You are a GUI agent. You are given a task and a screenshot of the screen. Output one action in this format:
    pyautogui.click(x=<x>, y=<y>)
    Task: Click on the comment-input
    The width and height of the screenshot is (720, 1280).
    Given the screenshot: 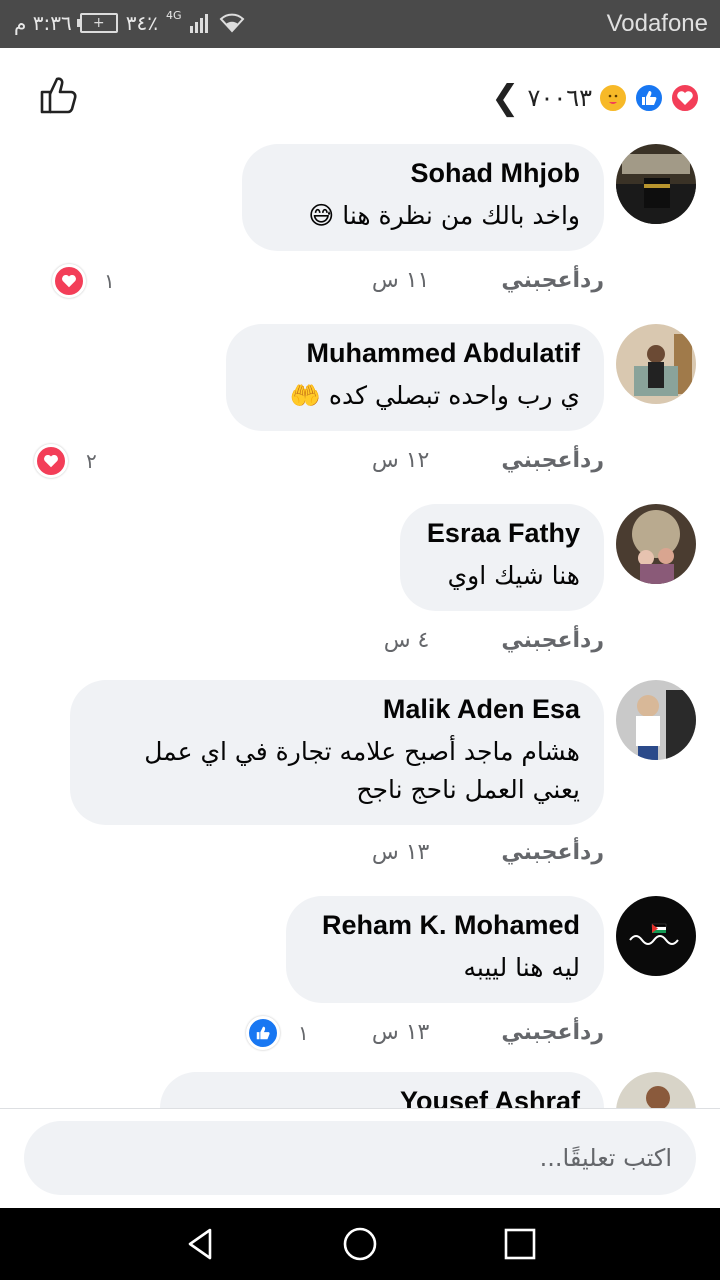 What is the action you would take?
    pyautogui.click(x=360, y=1158)
    